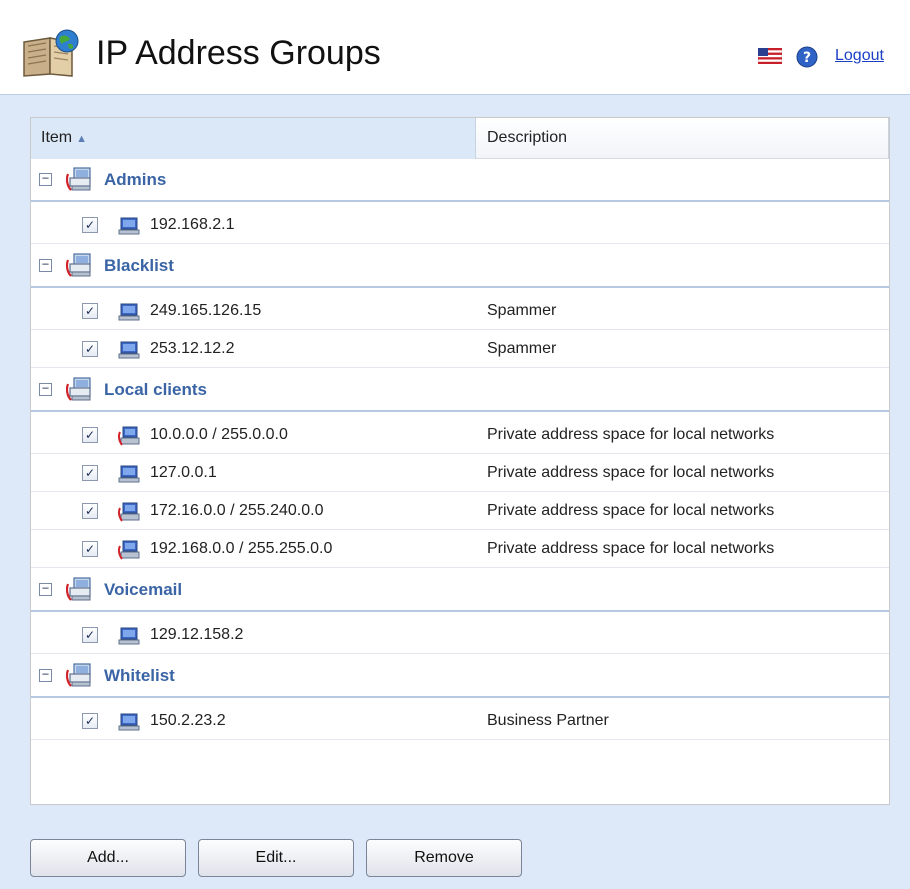  What do you see at coordinates (82, 139) in the screenshot?
I see `sort-ascending-icon: ▲` at bounding box center [82, 139].